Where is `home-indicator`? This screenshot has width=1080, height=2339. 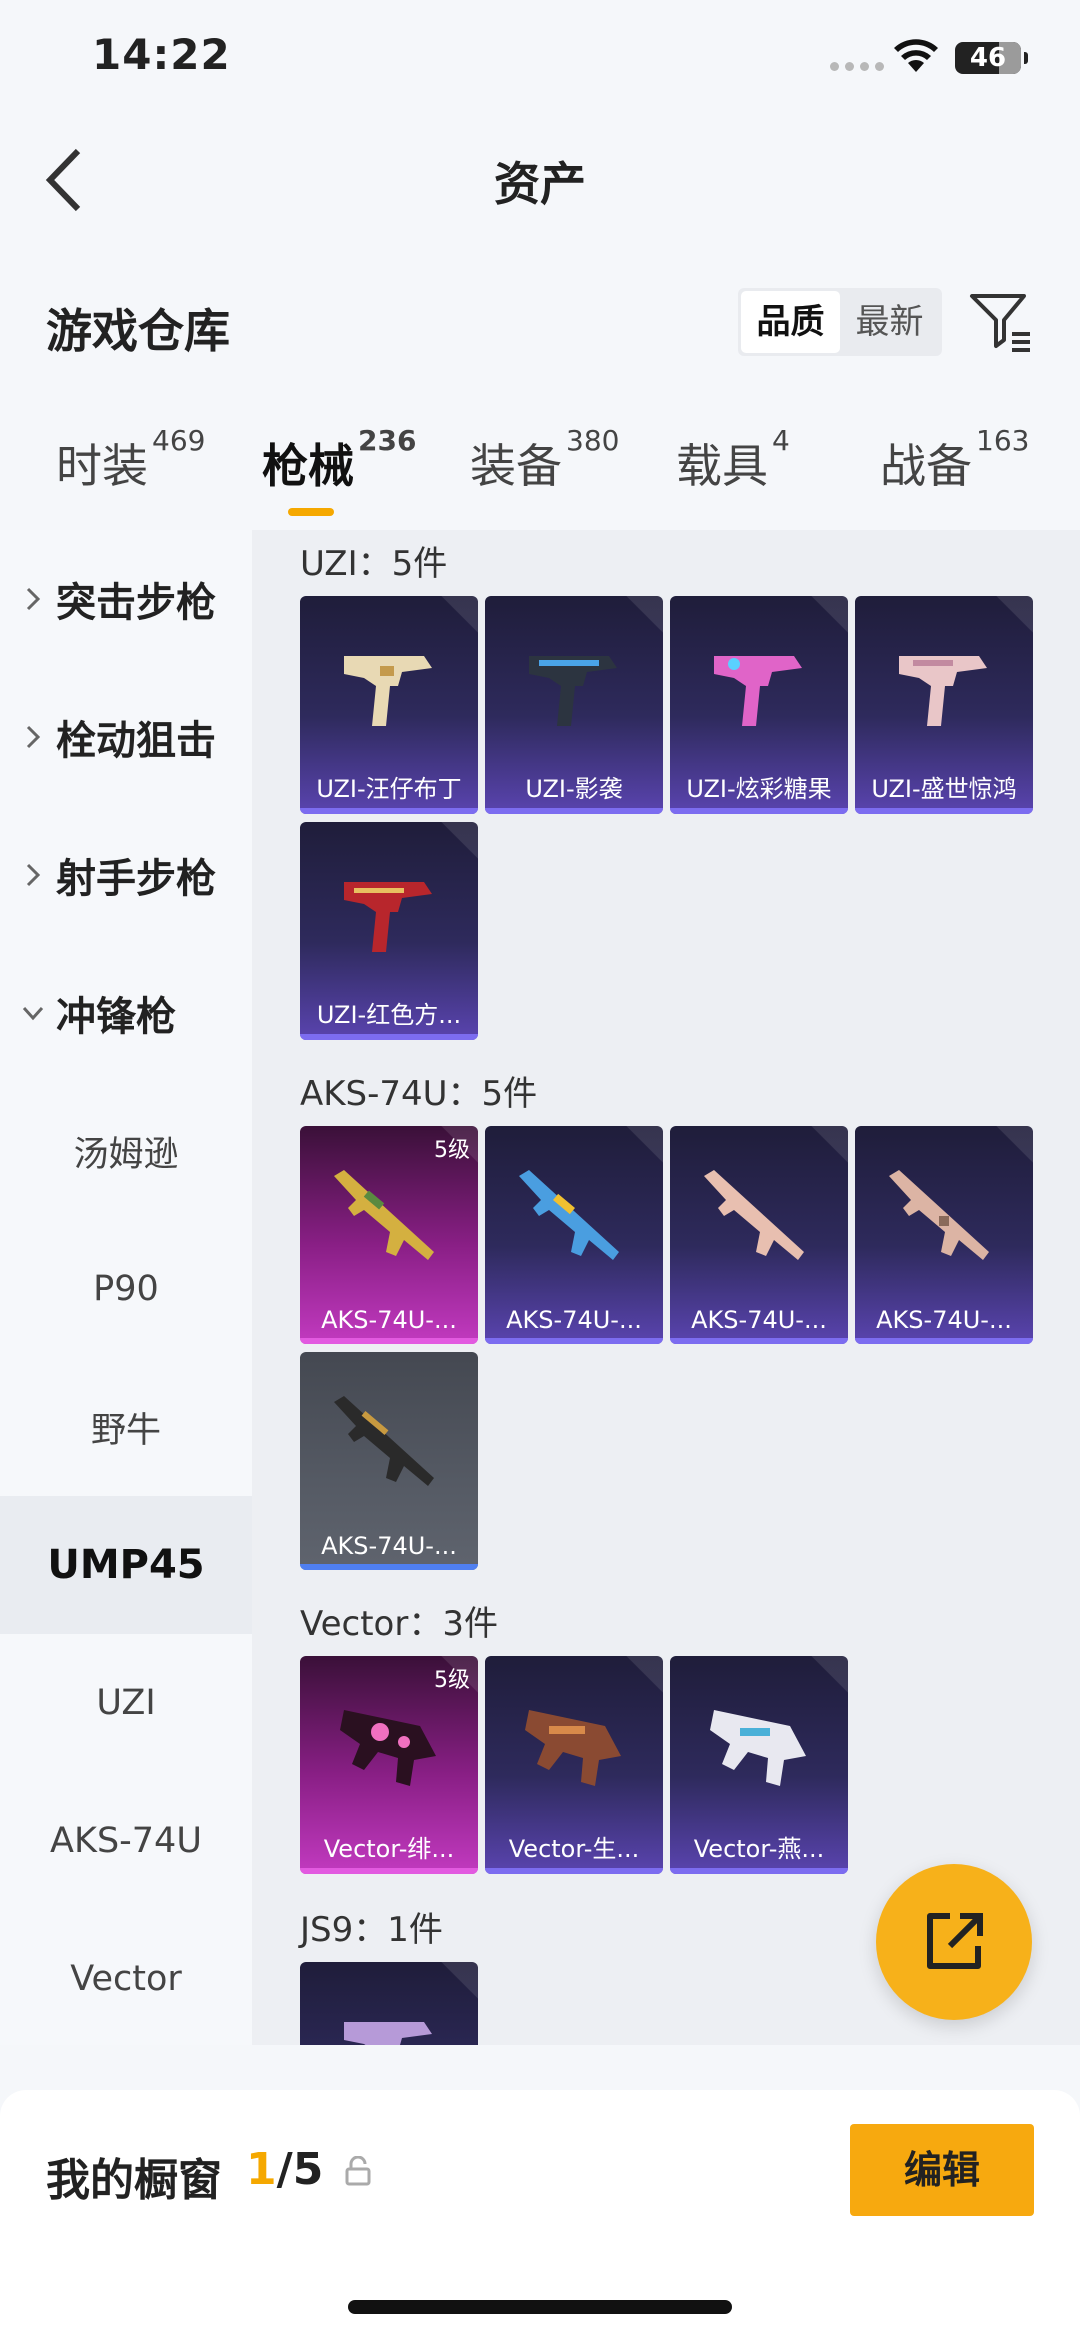 home-indicator is located at coordinates (540, 2307).